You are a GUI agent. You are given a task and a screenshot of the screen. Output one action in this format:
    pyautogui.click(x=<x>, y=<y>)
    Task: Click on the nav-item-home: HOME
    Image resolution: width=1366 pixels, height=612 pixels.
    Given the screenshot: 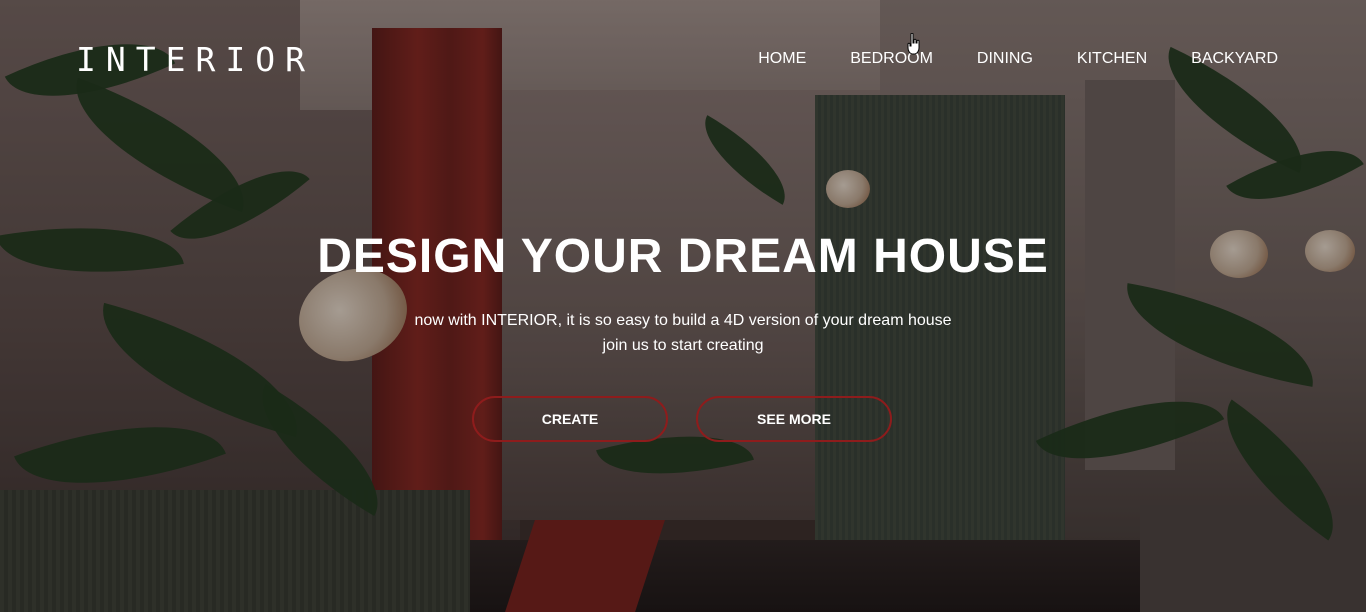 What is the action you would take?
    pyautogui.click(x=782, y=59)
    